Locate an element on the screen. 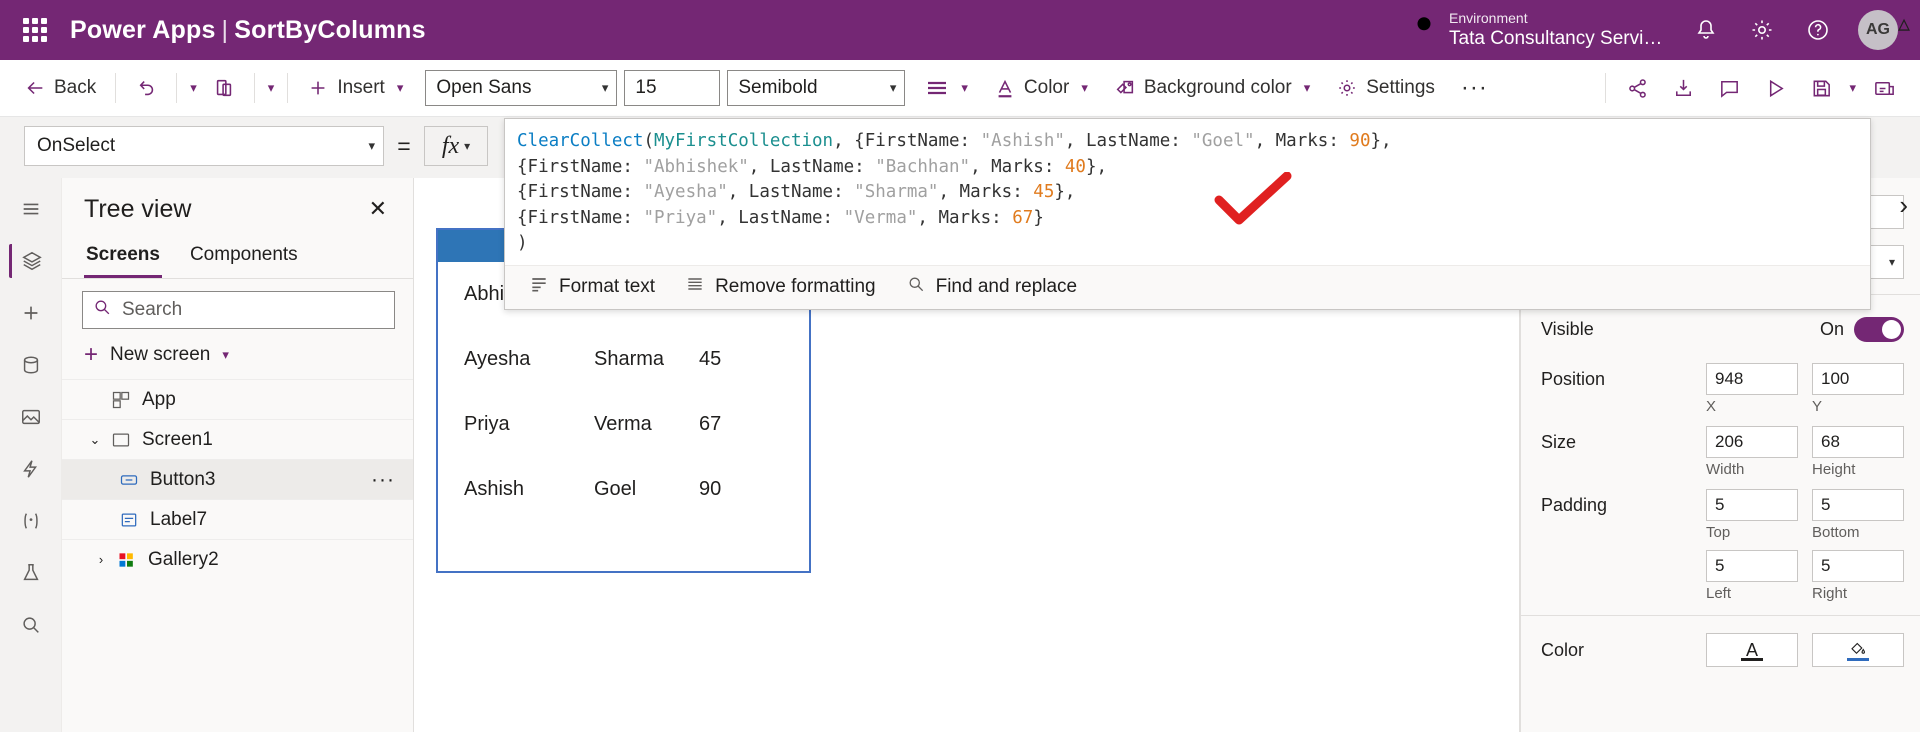 Image resolution: width=1920 pixels, height=732 pixels. formula-next-chevron-icon: › is located at coordinates (1903, 205).